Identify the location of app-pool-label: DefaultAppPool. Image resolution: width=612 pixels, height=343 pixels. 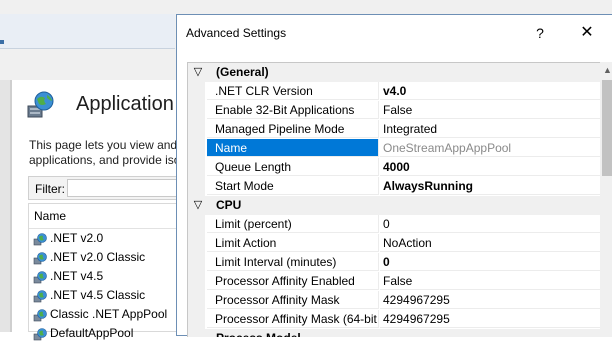
(92, 333).